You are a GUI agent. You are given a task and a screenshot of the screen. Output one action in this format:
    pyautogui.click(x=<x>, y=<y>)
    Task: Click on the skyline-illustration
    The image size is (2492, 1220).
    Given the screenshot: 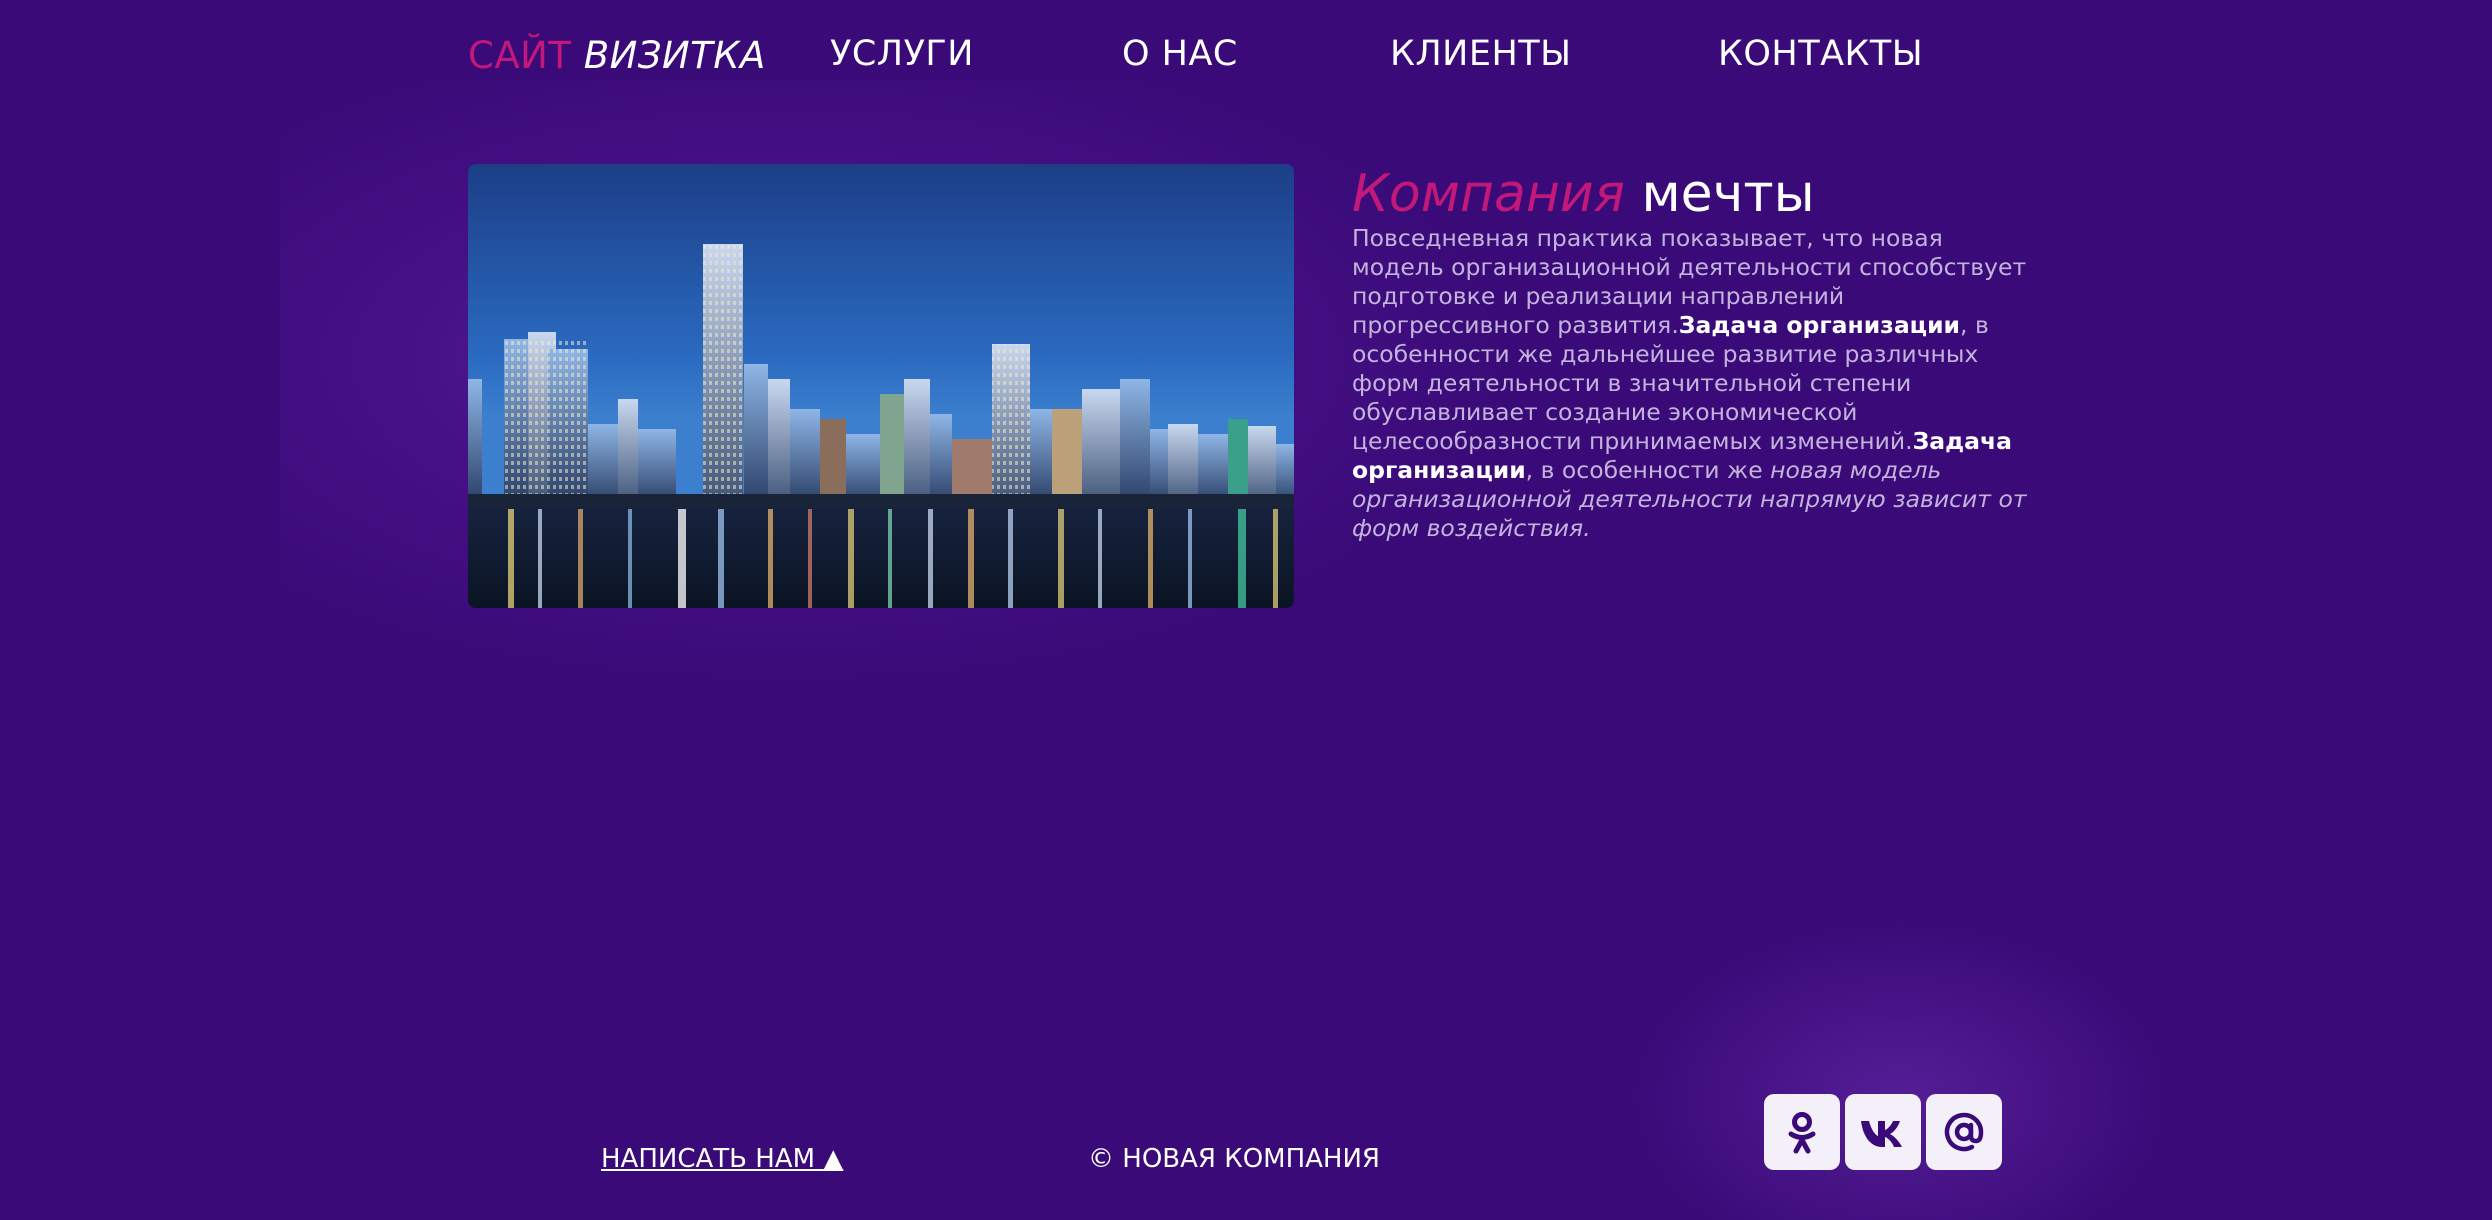 What is the action you would take?
    pyautogui.click(x=881, y=386)
    